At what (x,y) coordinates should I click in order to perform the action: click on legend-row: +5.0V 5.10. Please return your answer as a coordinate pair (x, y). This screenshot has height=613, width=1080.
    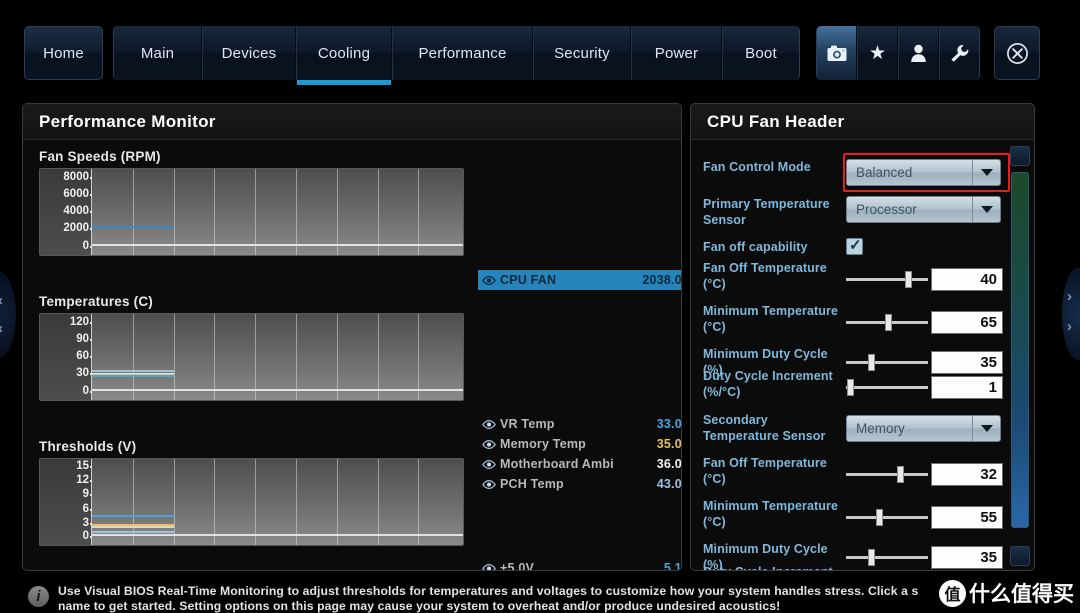
    Looking at the image, I should click on (579, 564).